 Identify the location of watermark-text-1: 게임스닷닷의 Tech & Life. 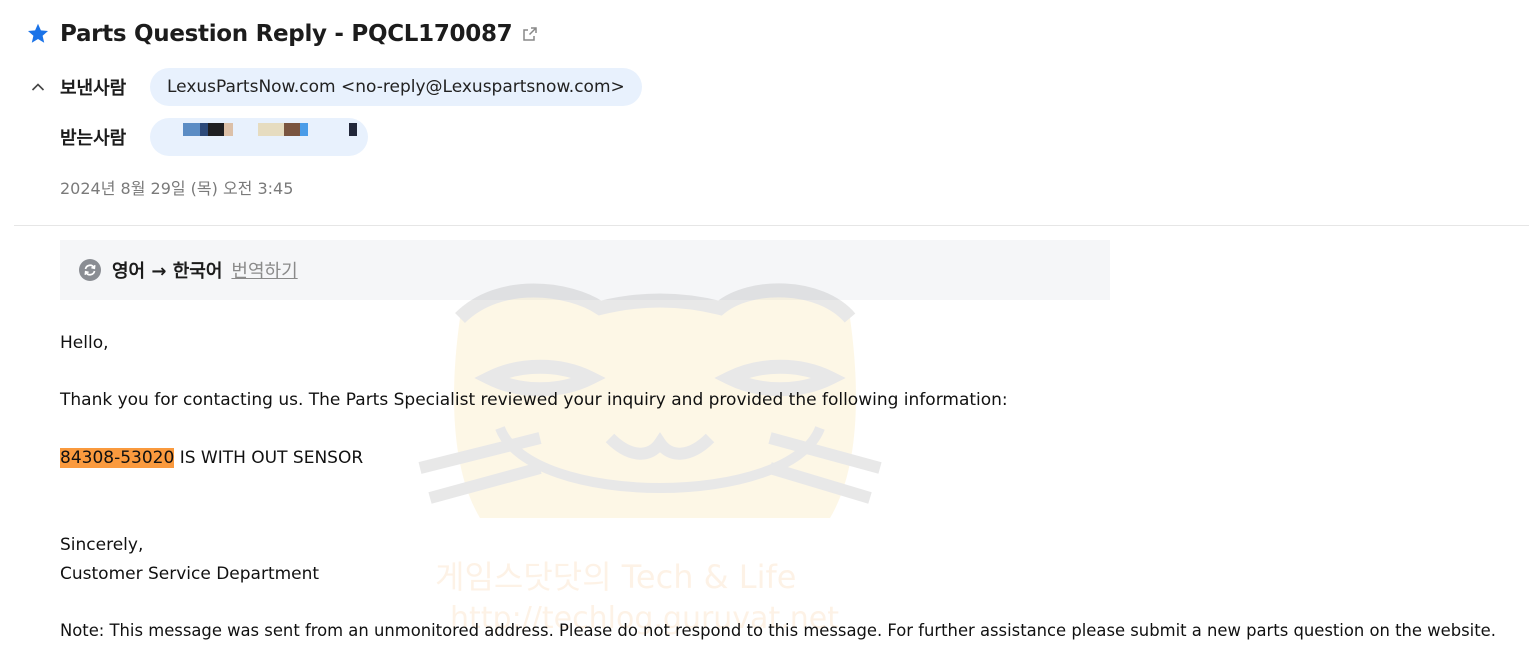
(615, 577).